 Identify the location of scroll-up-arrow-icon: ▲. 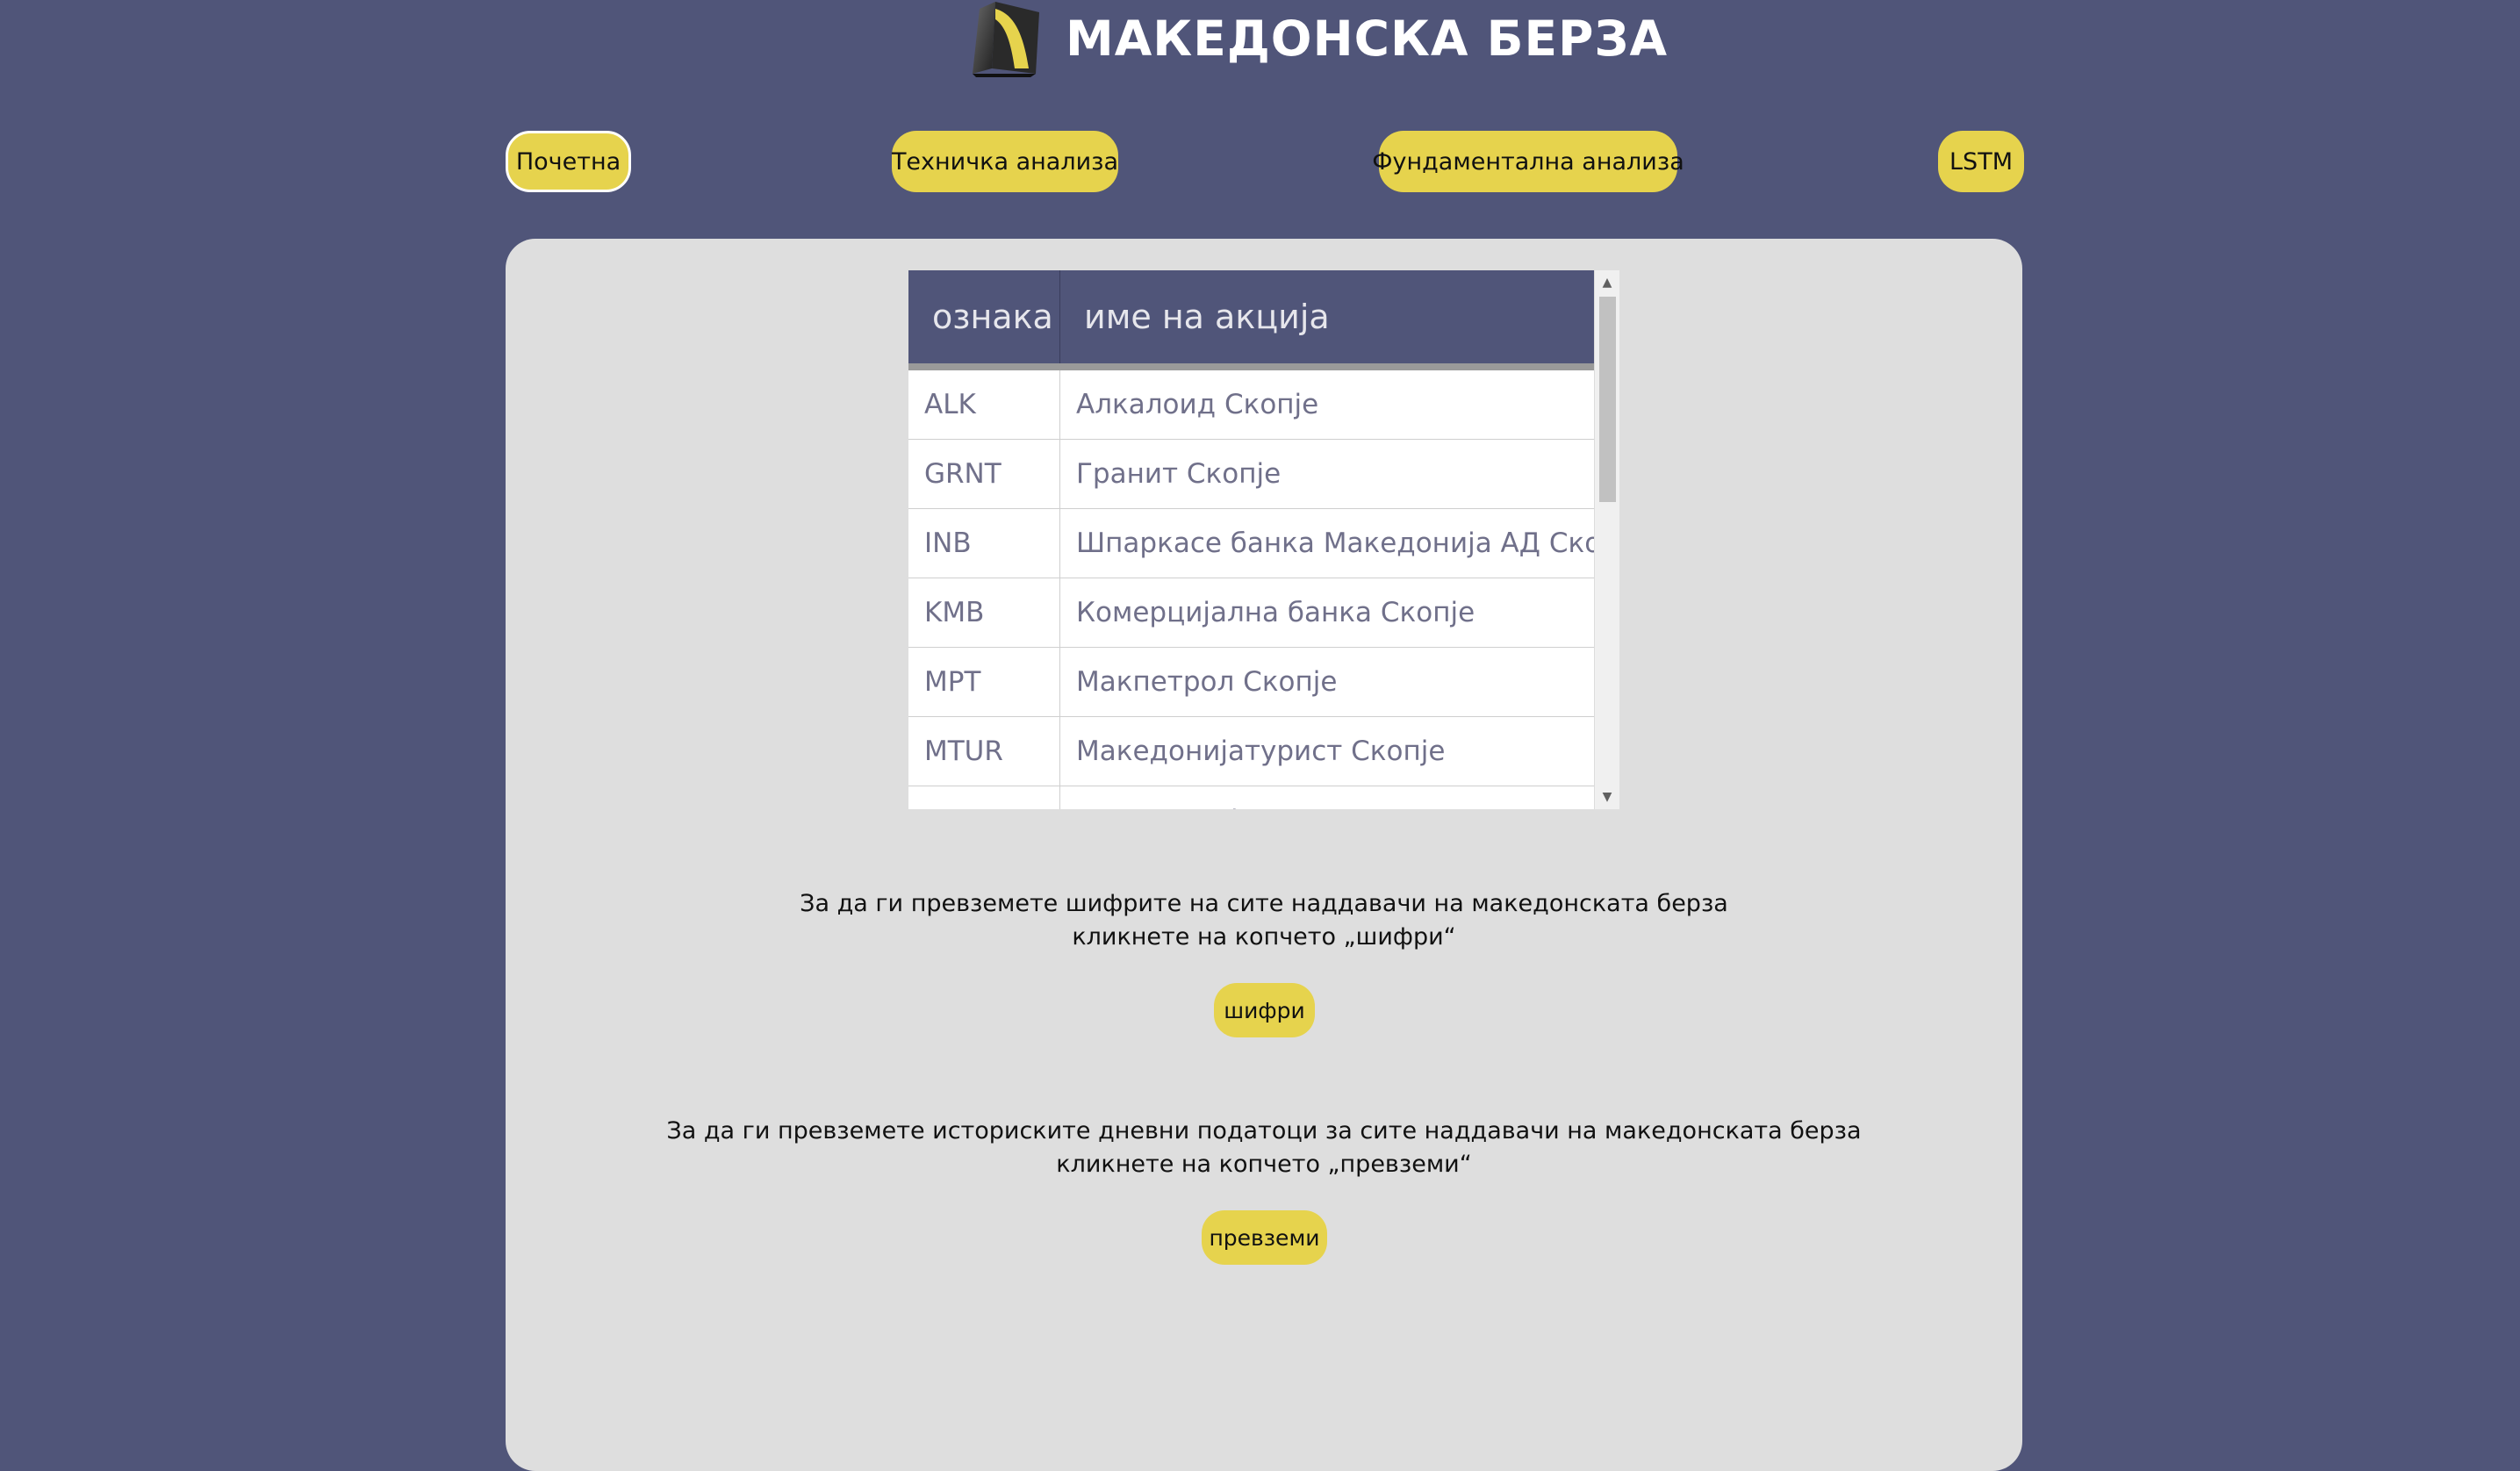
(1607, 282).